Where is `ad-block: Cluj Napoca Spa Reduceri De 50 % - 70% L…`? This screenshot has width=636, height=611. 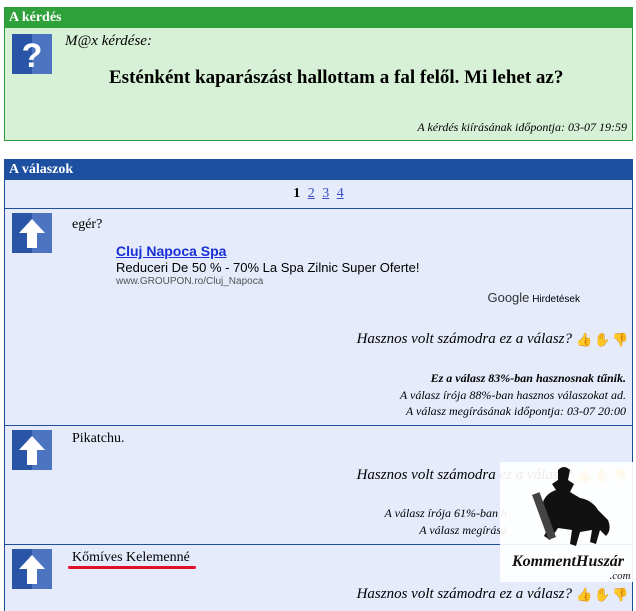
ad-block: Cluj Napoca Spa Reduceri De 50 % - 70% L… is located at coordinates (267, 265).